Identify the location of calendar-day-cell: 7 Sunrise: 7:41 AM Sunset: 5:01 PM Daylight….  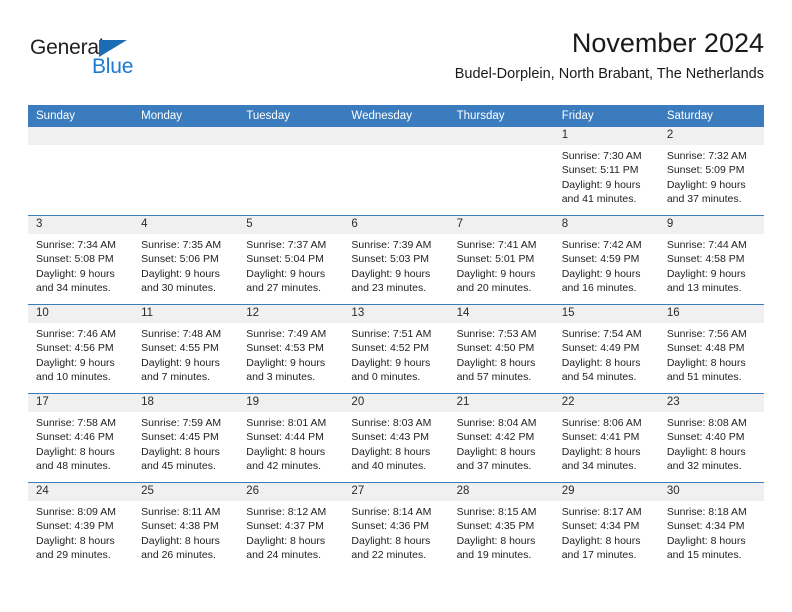
(501, 260).